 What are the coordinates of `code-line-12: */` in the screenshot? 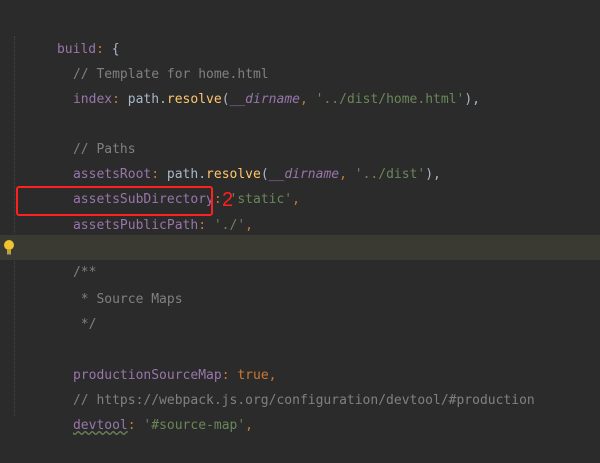 It's located at (300, 309).